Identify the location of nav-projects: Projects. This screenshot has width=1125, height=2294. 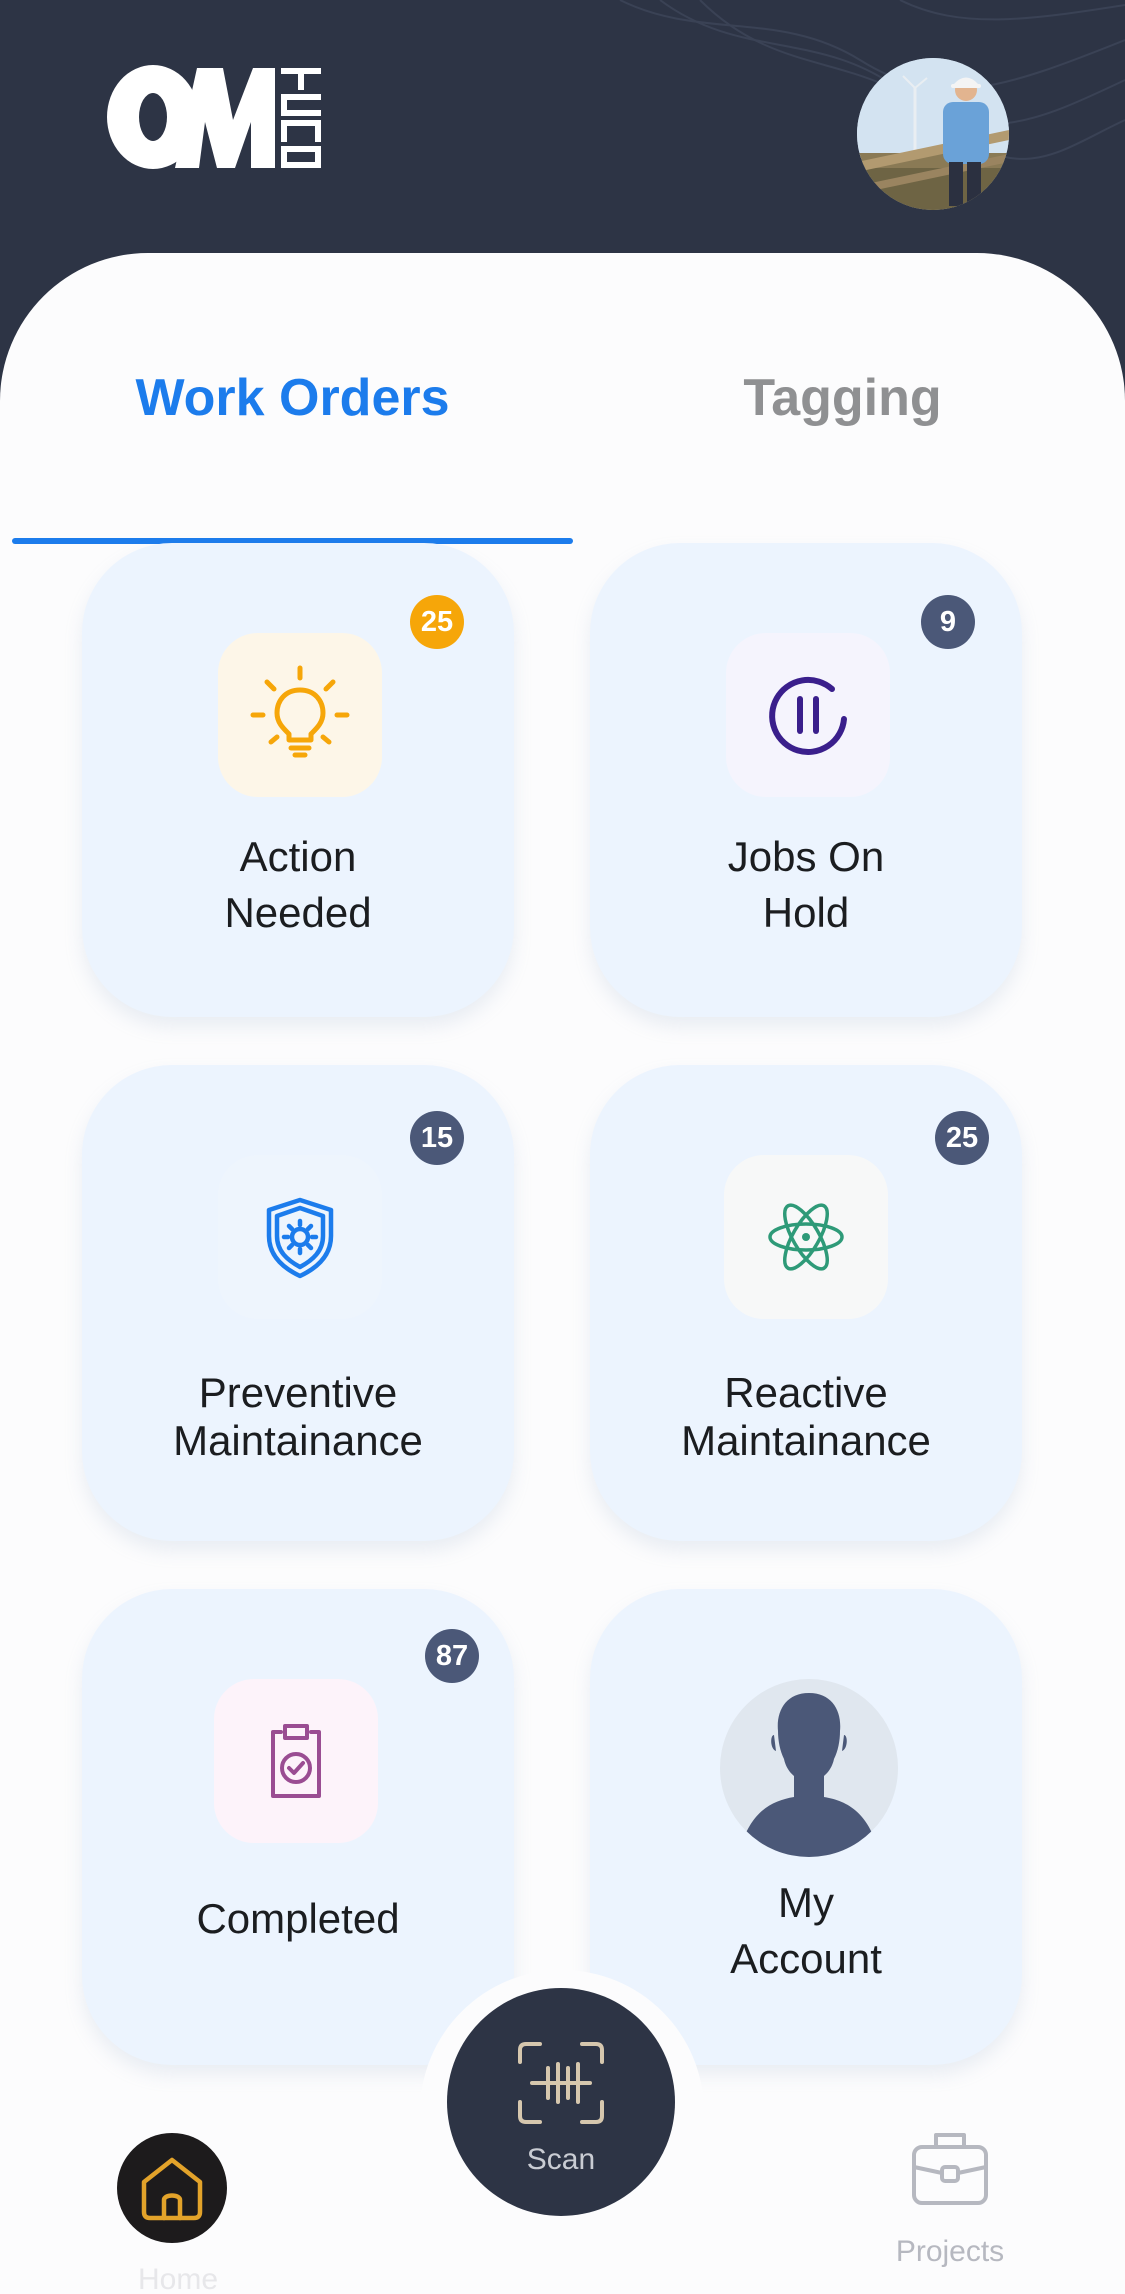
(950, 2208).